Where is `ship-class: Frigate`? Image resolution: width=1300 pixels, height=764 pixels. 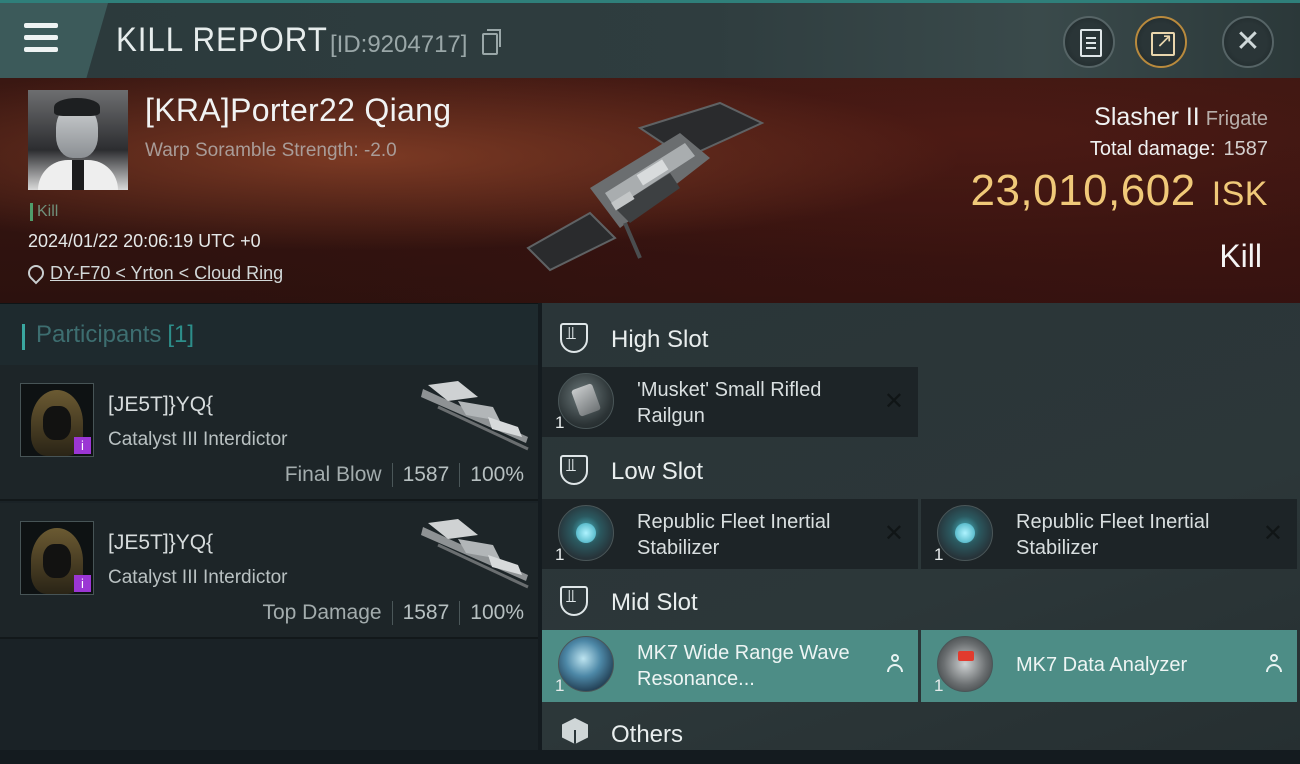
ship-class: Frigate is located at coordinates (1236, 119).